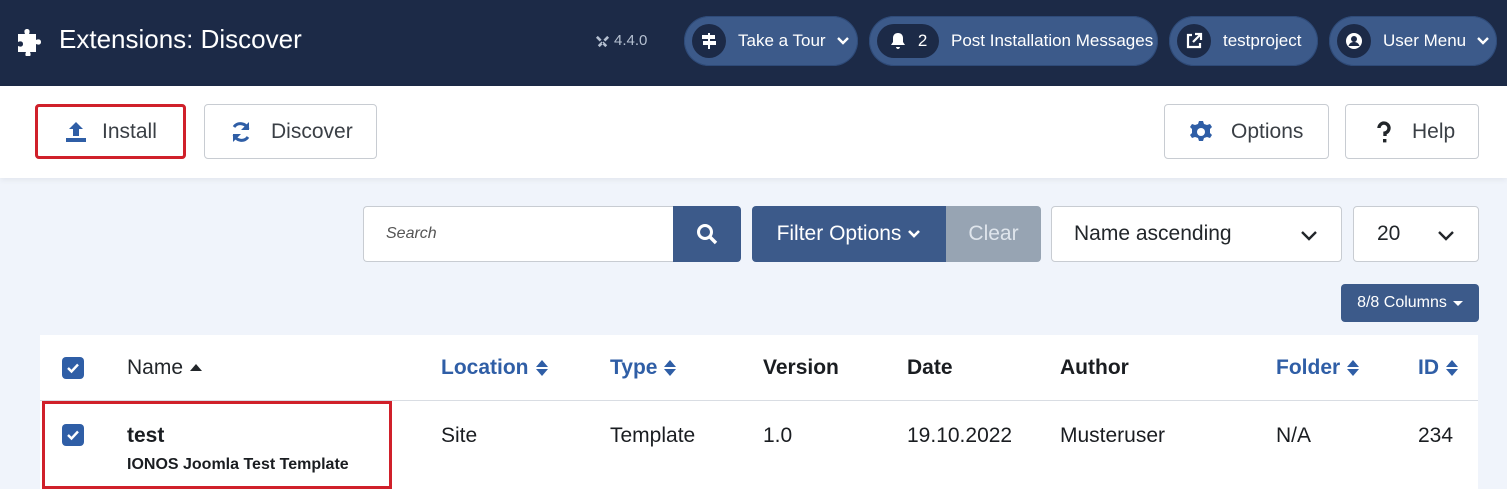 The image size is (1507, 489). What do you see at coordinates (312, 131) in the screenshot?
I see `discover-label: Discover` at bounding box center [312, 131].